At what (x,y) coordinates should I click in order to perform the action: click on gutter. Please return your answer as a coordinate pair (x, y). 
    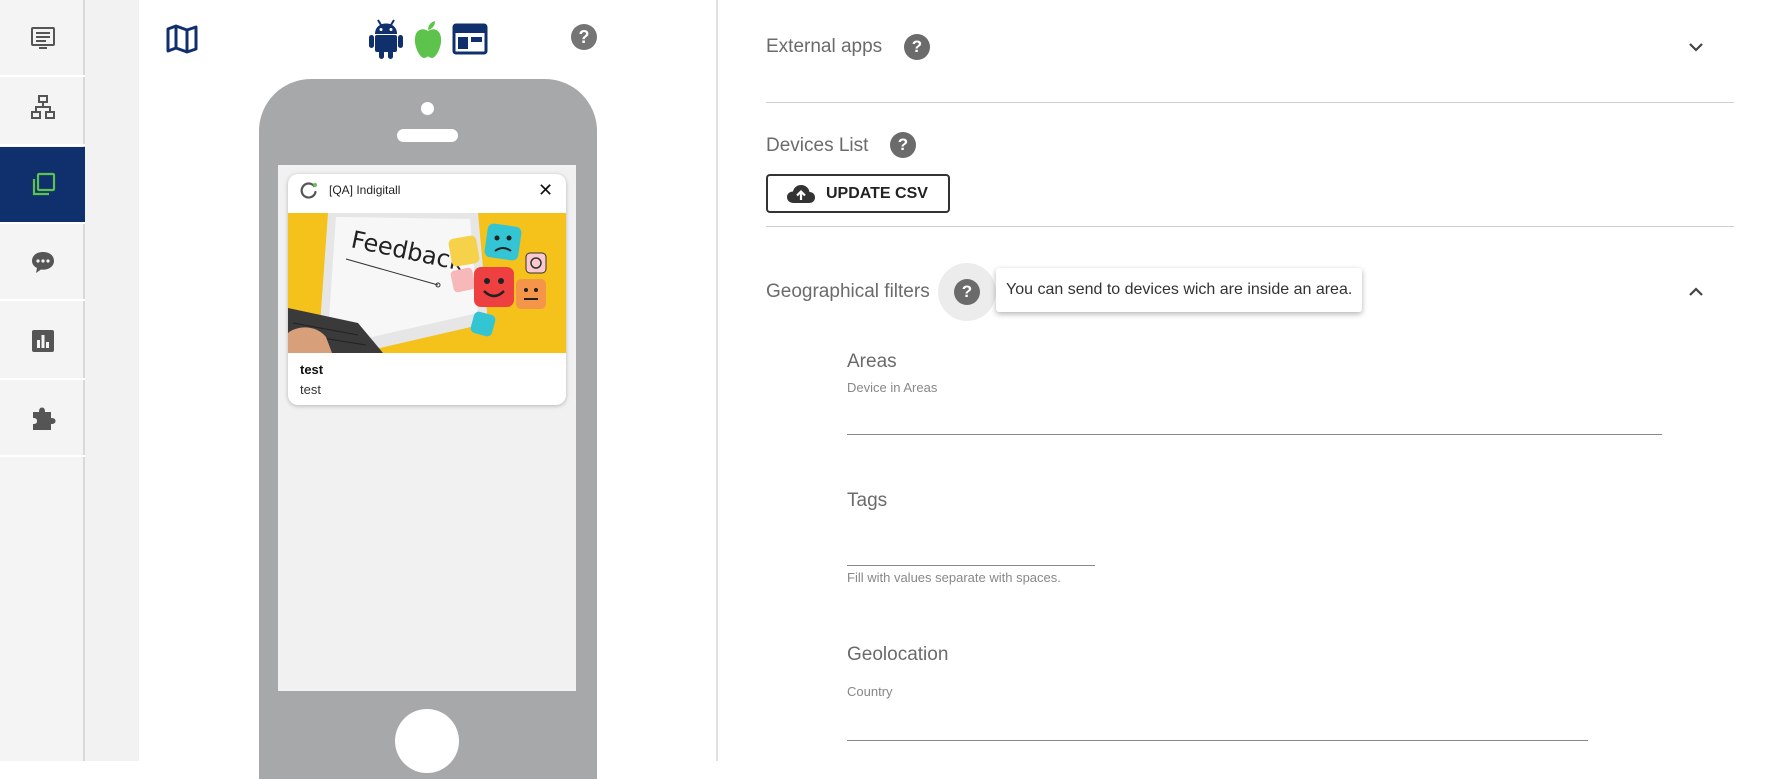
    Looking at the image, I should click on (112, 380).